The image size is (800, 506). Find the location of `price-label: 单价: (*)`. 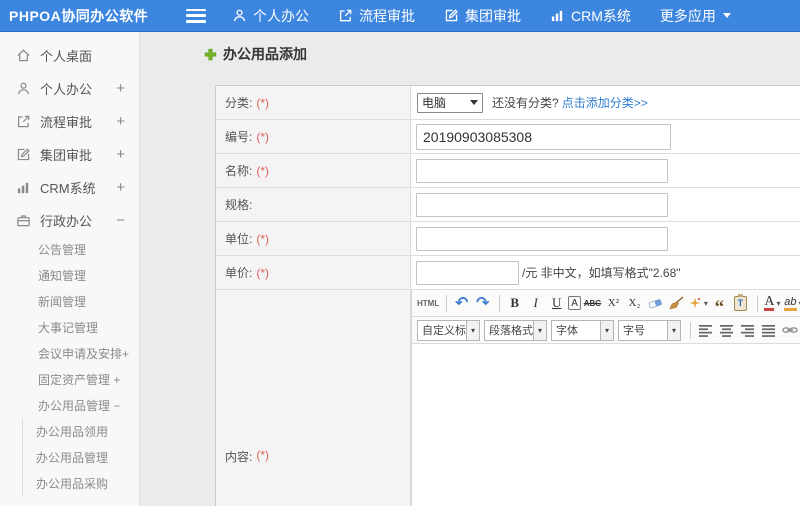

price-label: 单价: (*) is located at coordinates (313, 272).